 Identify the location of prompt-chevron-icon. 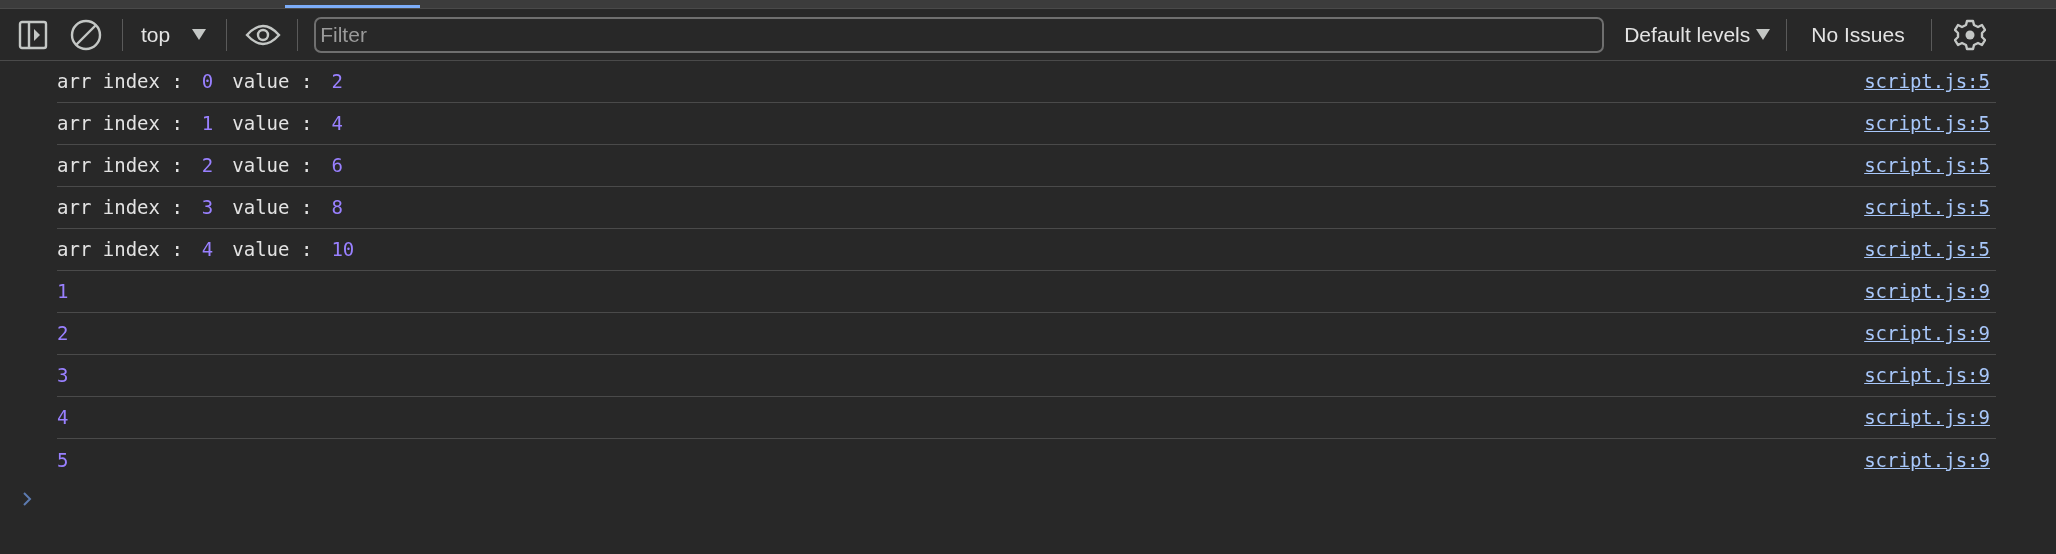
(27, 499).